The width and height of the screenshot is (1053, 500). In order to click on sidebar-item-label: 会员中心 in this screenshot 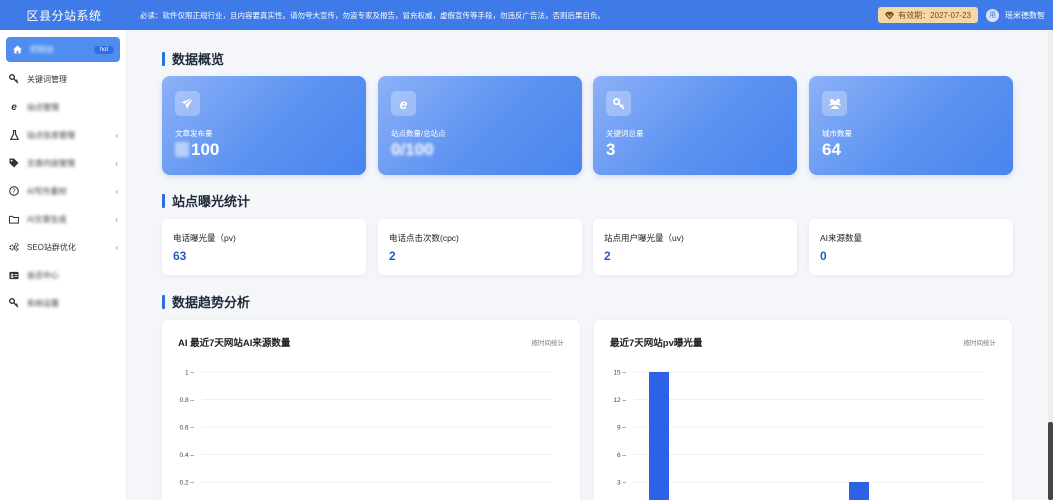, I will do `click(43, 275)`.